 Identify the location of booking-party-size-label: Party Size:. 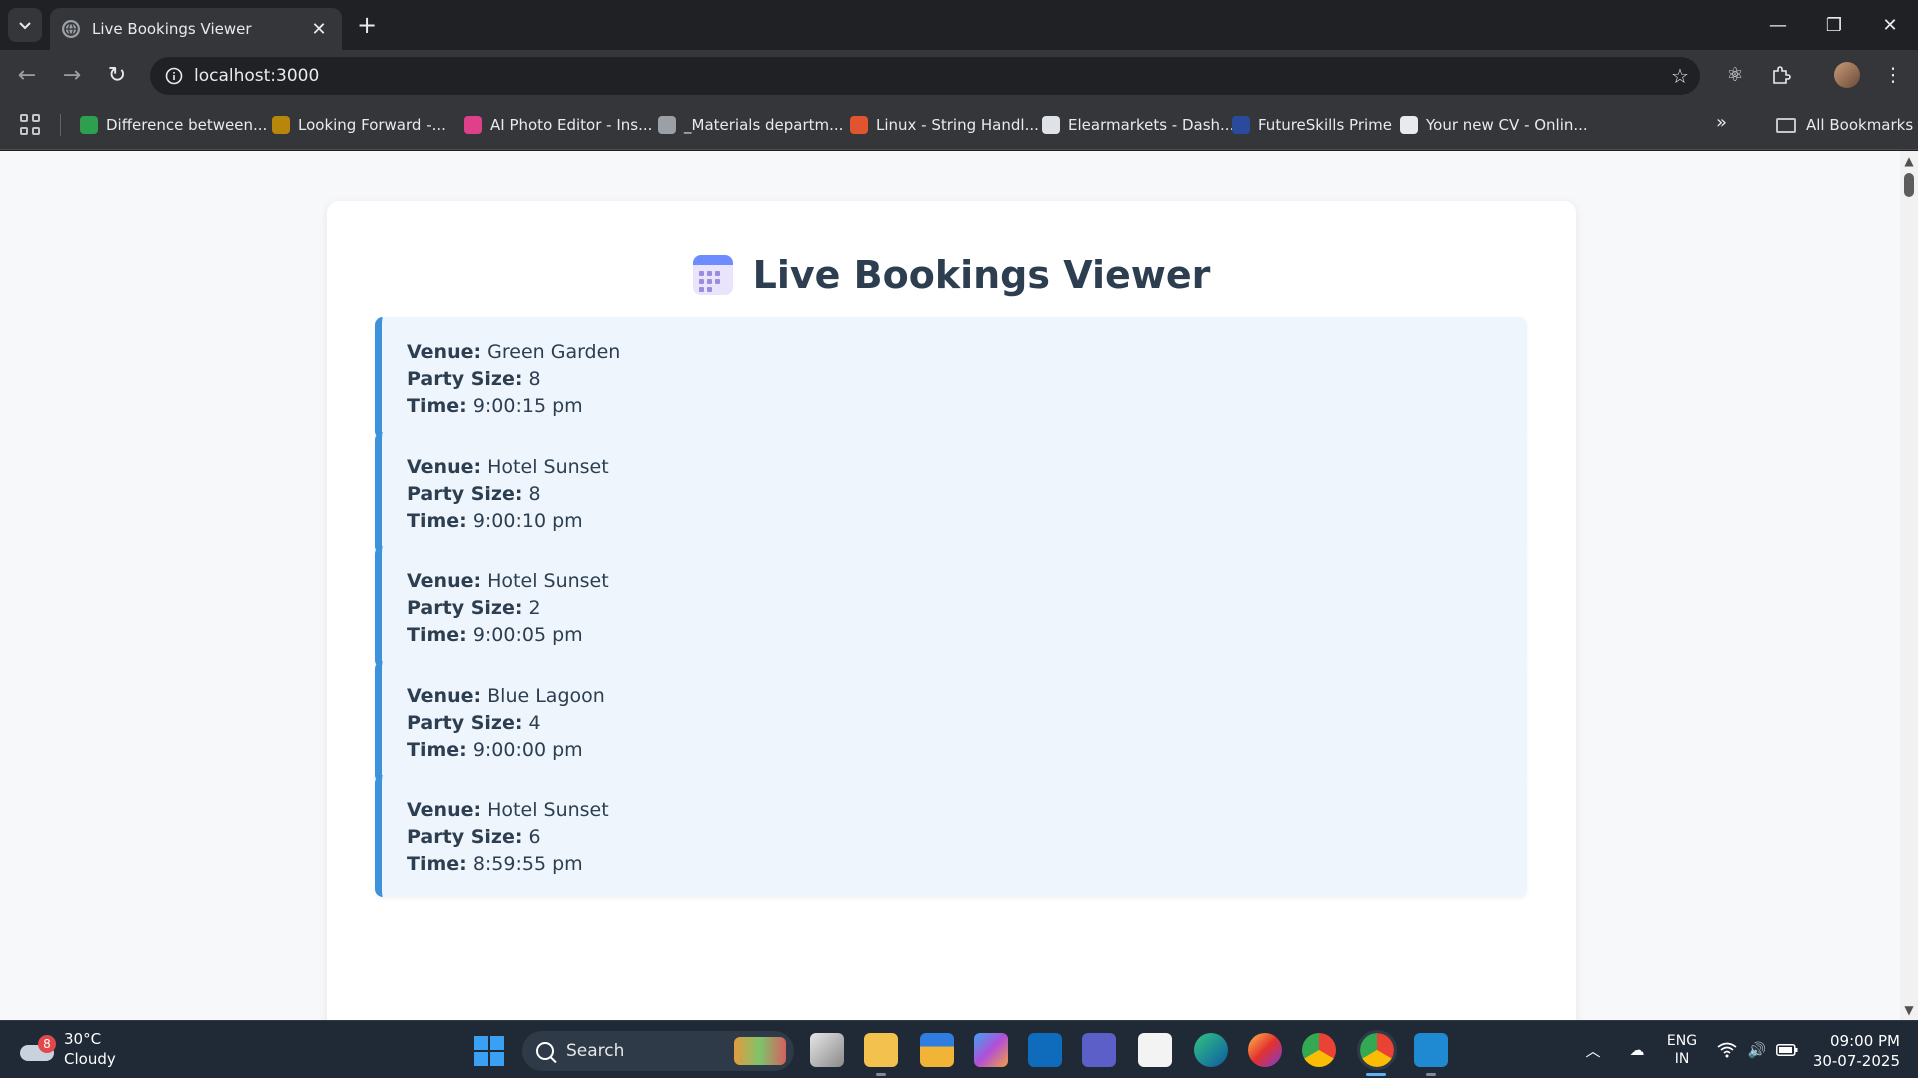
(465, 608).